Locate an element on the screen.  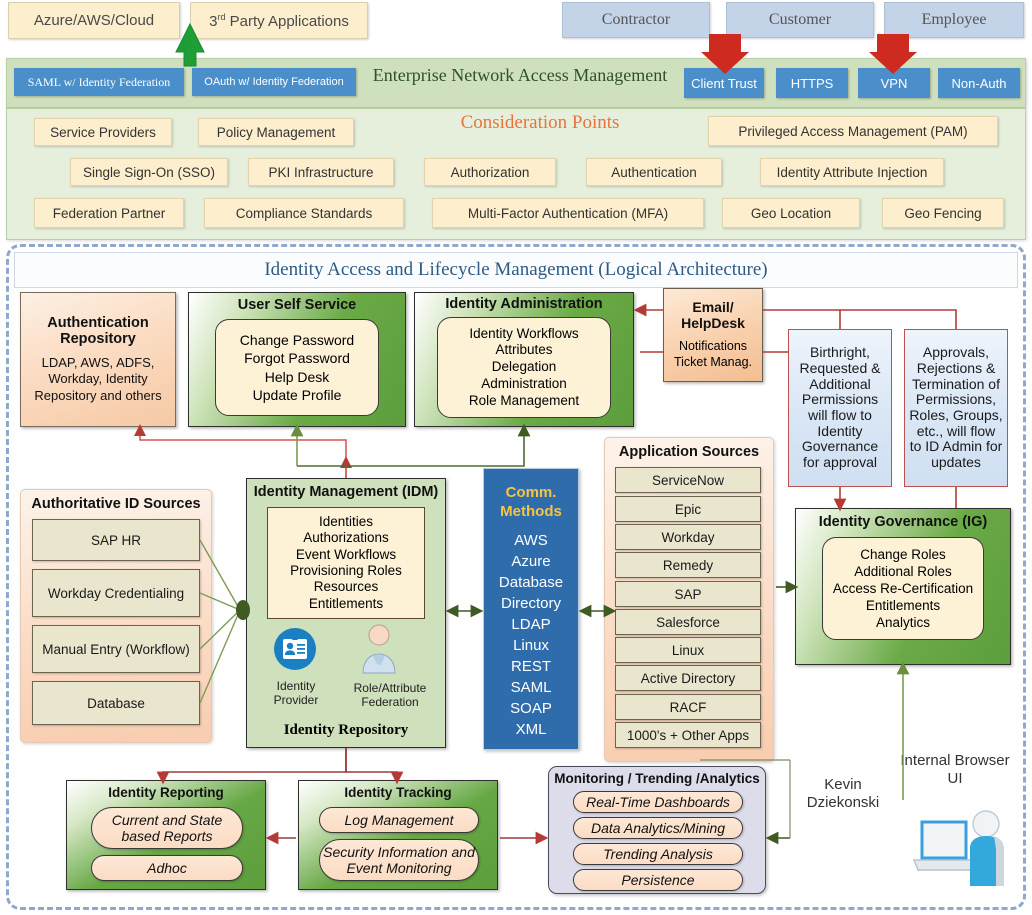
persona-employee-label: Employee is located at coordinates (954, 19).